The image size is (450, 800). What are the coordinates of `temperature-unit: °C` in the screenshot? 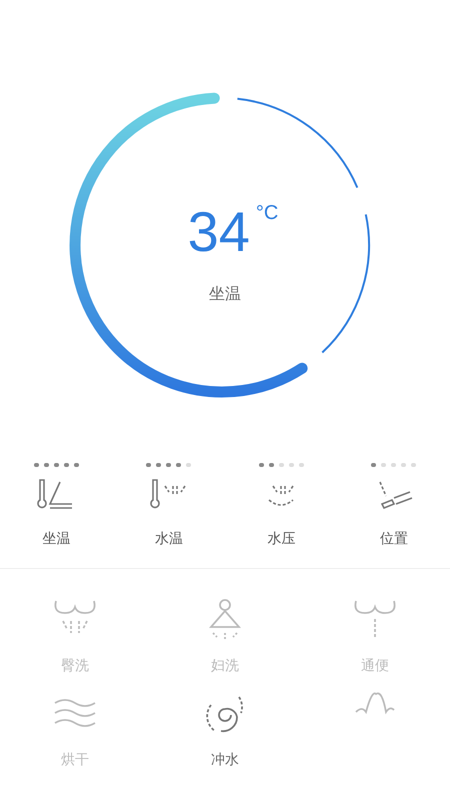 It's located at (267, 213).